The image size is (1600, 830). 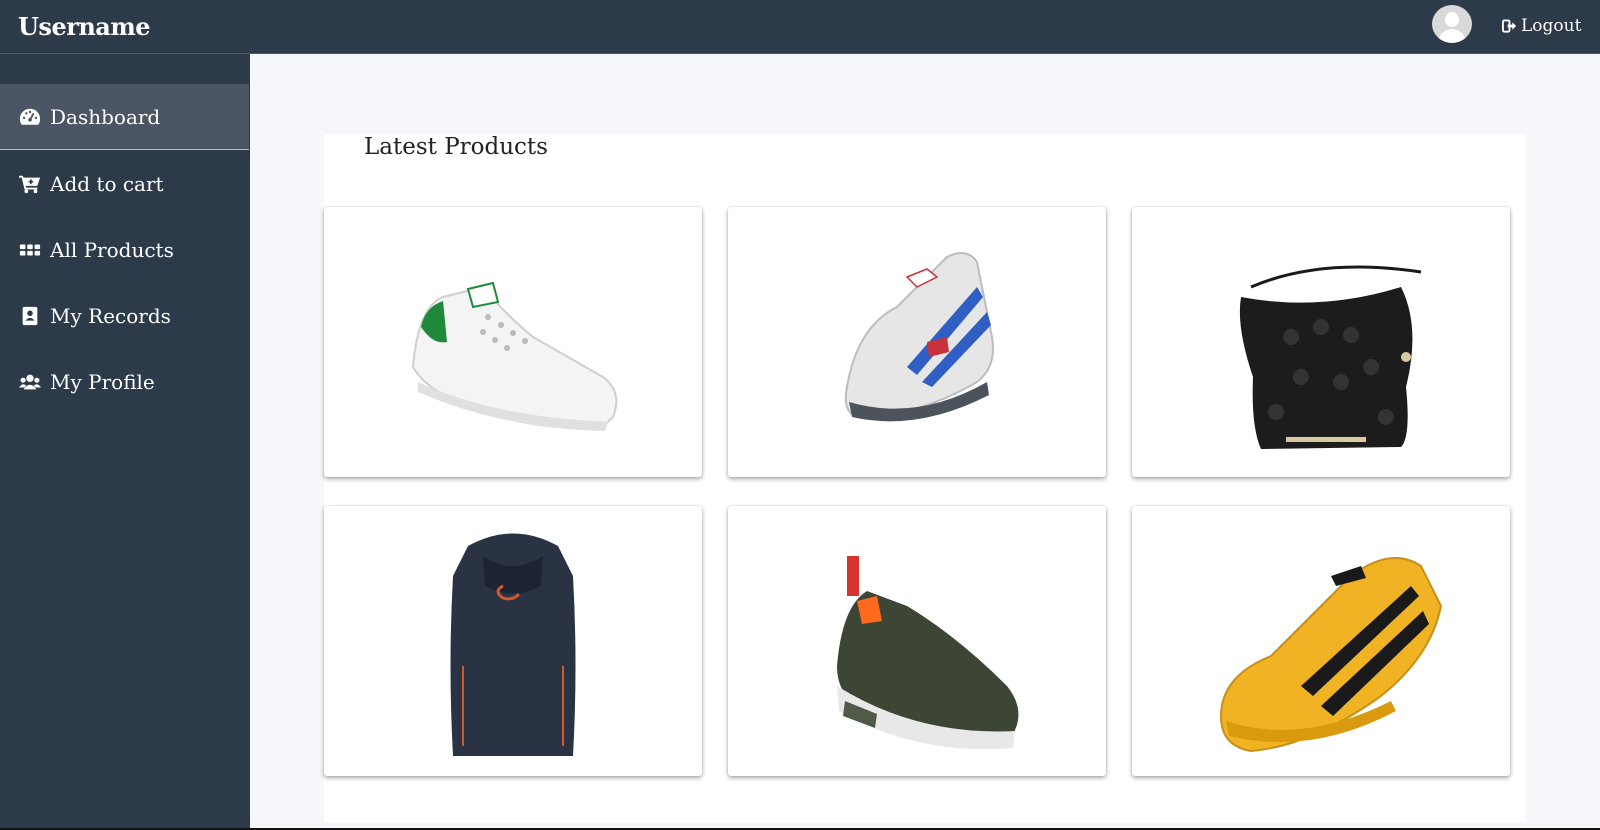 What do you see at coordinates (30, 250) in the screenshot?
I see `grid-icon` at bounding box center [30, 250].